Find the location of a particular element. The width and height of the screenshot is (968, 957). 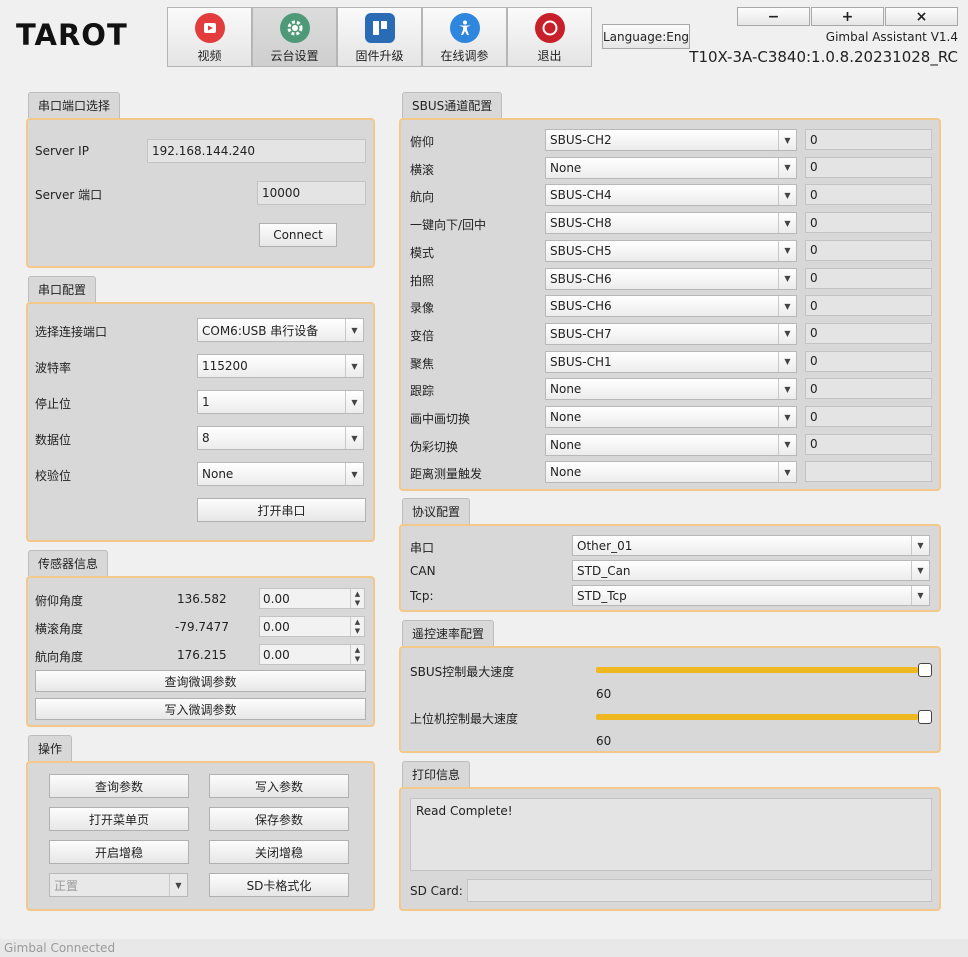

open-menu-button: 打开菜单页 is located at coordinates (119, 819).